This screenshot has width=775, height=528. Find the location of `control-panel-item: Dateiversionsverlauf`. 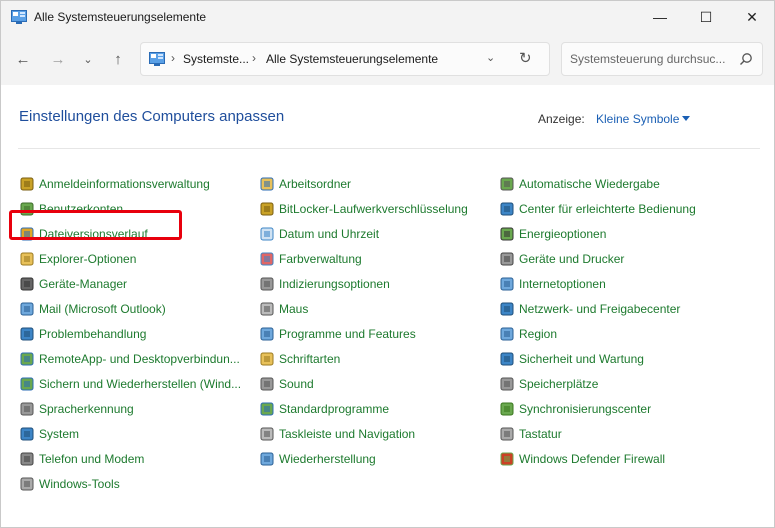

control-panel-item: Dateiversionsverlauf is located at coordinates (83, 234).